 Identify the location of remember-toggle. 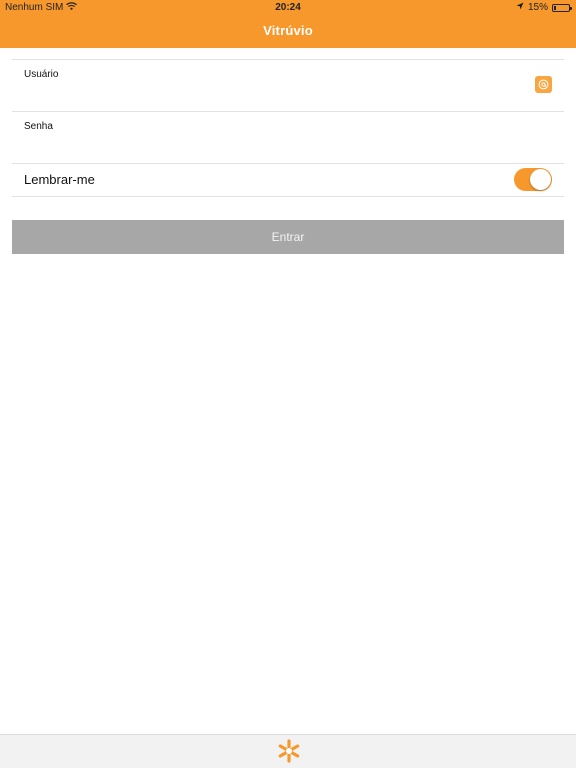
(533, 179).